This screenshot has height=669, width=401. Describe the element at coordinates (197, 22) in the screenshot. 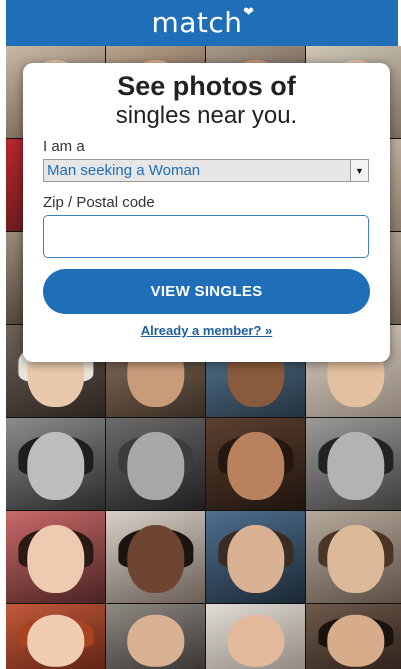

I see `logo-text: match` at that location.